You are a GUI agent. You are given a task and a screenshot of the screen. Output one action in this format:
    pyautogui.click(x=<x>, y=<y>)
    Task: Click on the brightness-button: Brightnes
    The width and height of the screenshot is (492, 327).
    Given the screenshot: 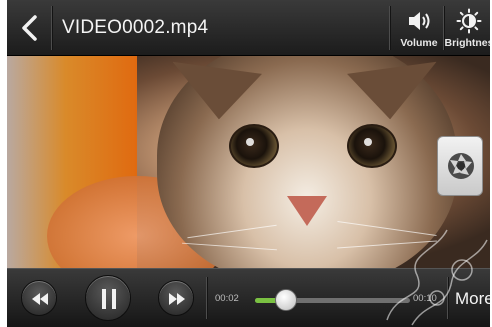 What is the action you would take?
    pyautogui.click(x=467, y=29)
    